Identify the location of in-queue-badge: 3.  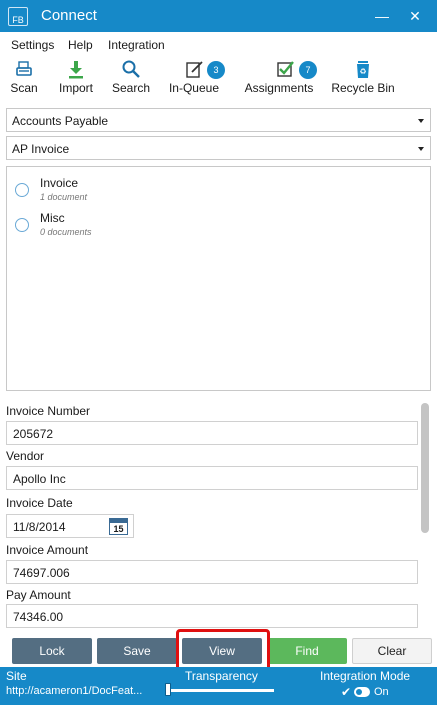
(216, 70).